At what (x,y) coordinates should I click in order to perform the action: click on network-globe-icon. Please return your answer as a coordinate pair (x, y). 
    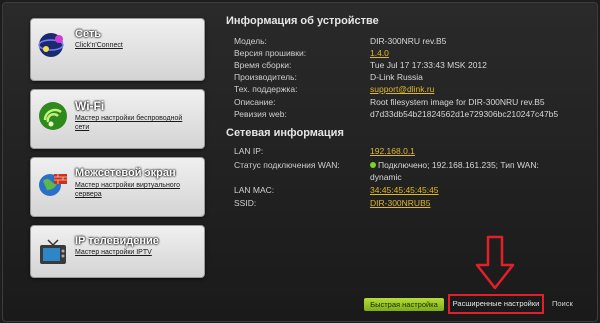
    Looking at the image, I should click on (51, 45).